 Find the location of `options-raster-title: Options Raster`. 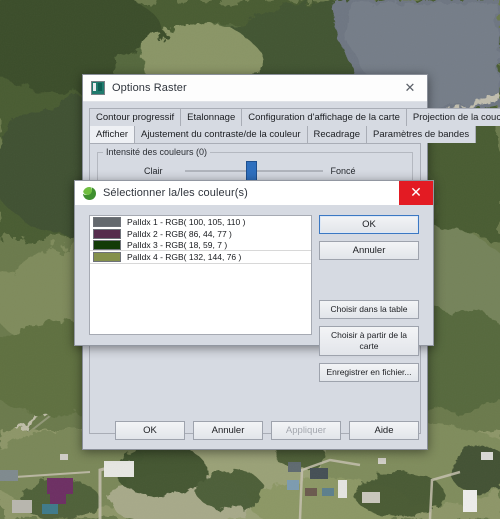

options-raster-title: Options Raster is located at coordinates (149, 88).